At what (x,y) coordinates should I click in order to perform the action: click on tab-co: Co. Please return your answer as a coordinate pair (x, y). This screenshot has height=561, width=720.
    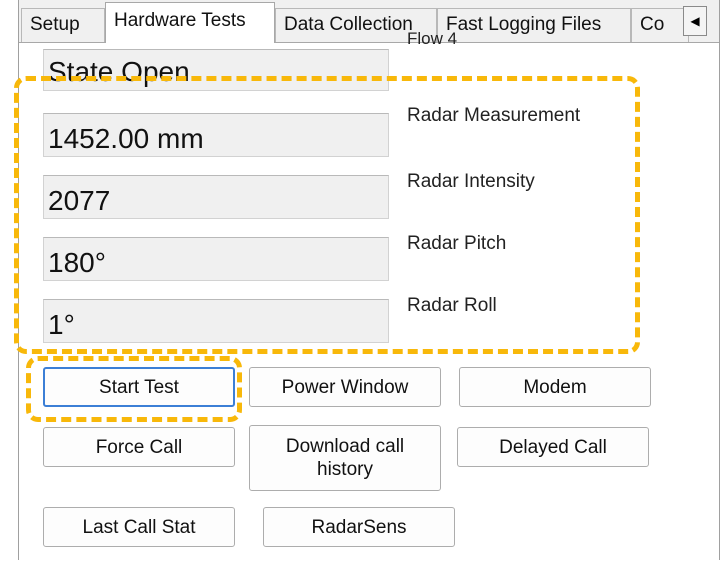
    Looking at the image, I should click on (660, 25).